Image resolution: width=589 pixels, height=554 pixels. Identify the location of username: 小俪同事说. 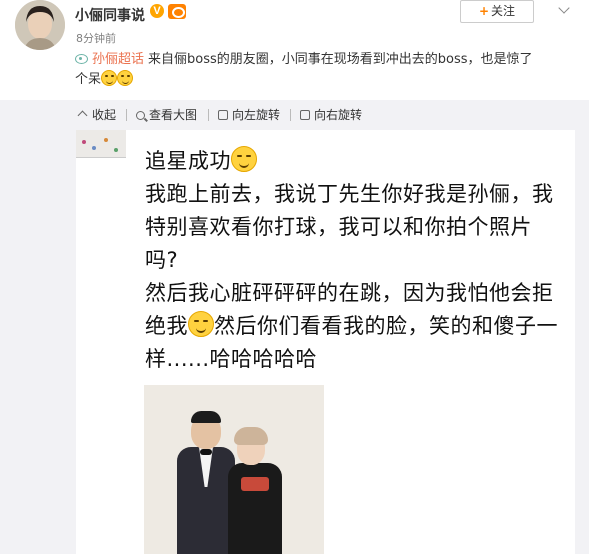
(110, 15).